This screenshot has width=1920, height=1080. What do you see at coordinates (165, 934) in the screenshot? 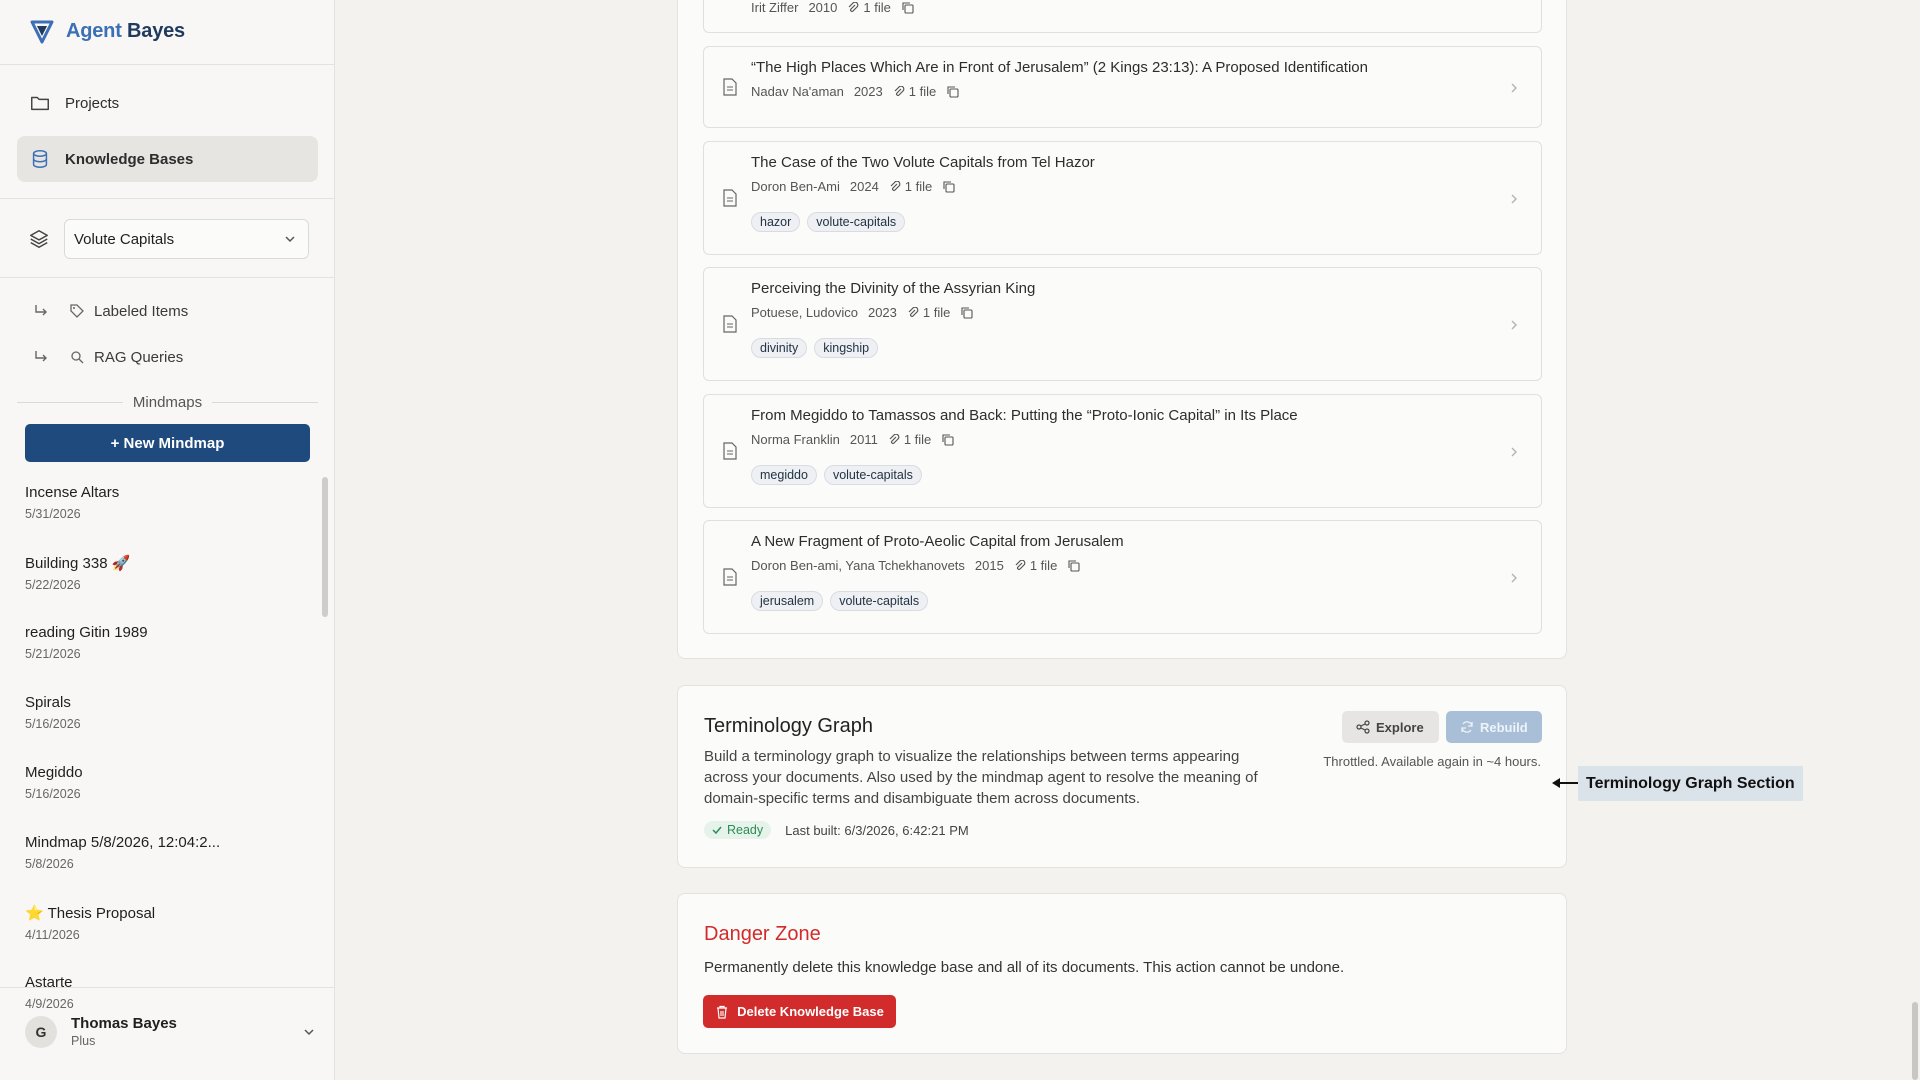
I see `mindmap-item: ⭐ Thesis Proposal 4/11/2026` at bounding box center [165, 934].